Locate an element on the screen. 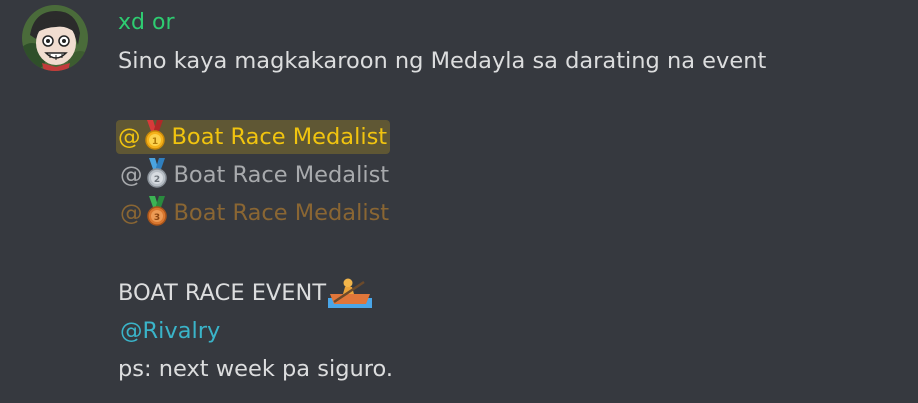 Image resolution: width=918 pixels, height=403 pixels. svg-text: 2 is located at coordinates (156, 180).